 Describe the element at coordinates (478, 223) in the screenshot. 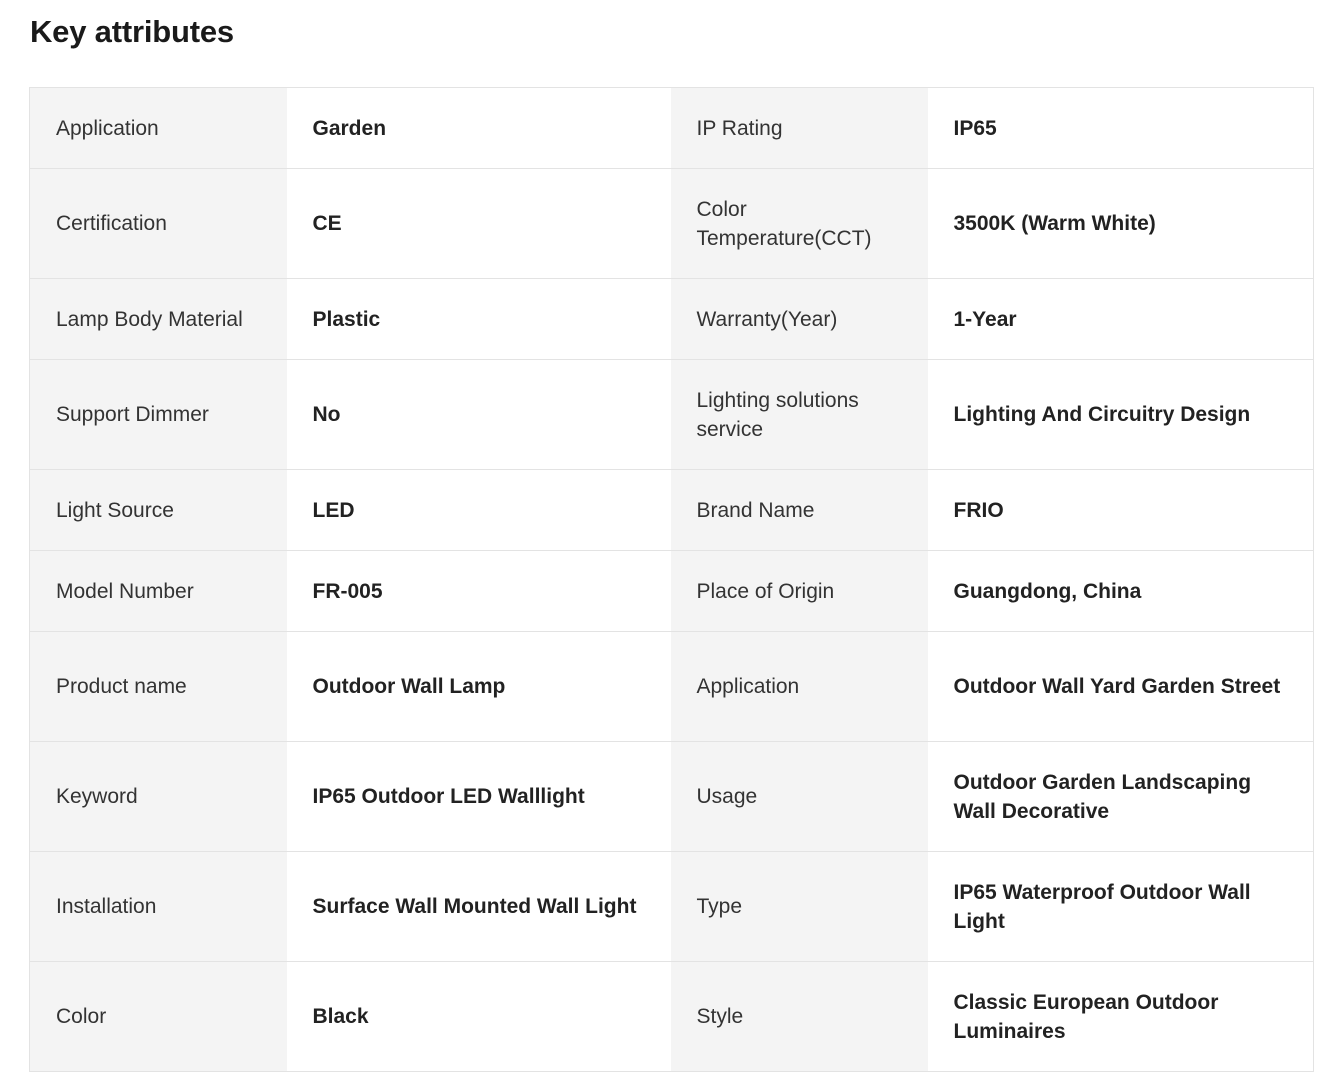

I see `attribute-value: CE` at that location.